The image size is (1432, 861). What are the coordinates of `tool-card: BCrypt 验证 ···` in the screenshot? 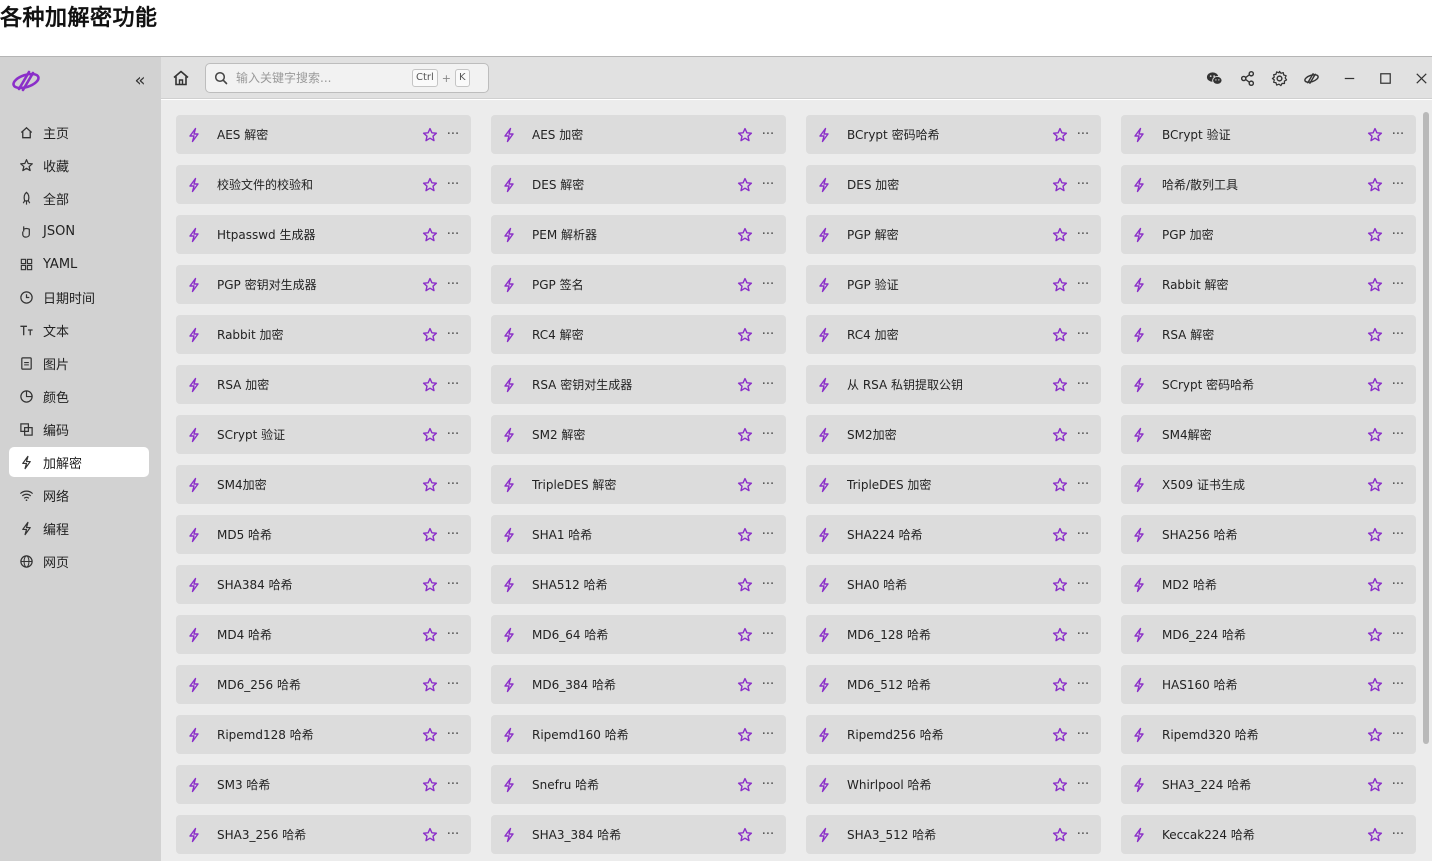 It's located at (1268, 134).